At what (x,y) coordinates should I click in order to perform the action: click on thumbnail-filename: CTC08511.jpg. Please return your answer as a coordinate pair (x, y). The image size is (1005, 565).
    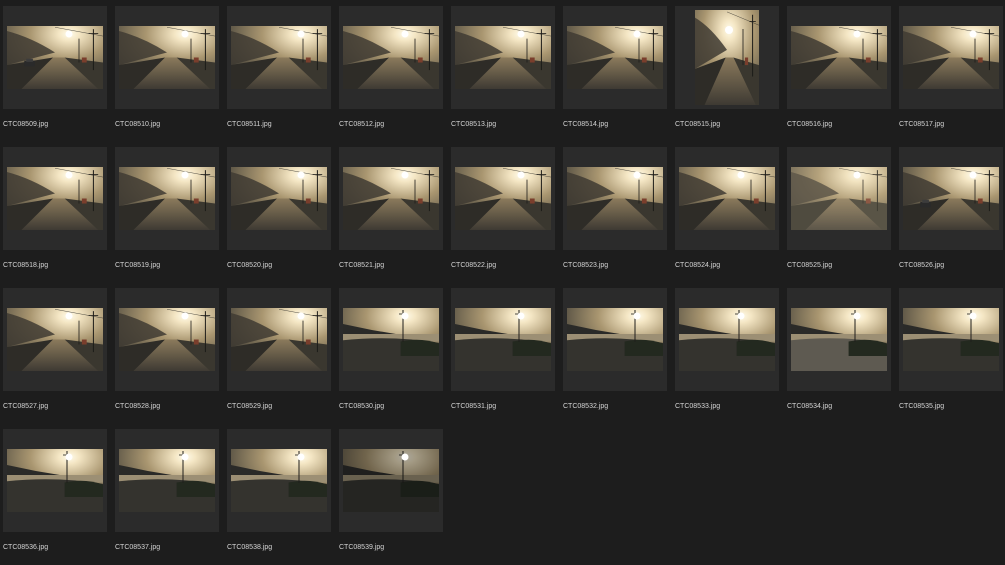
    Looking at the image, I should click on (249, 124).